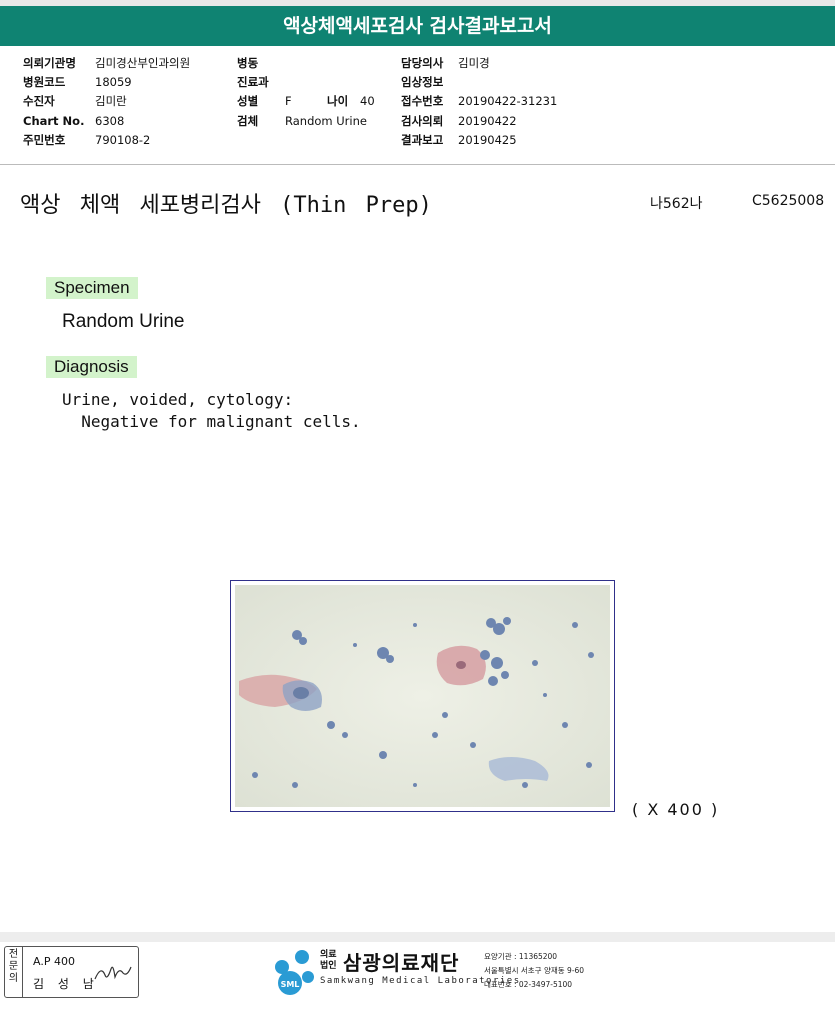 This screenshot has height=1011, width=835. What do you see at coordinates (39, 101) in the screenshot?
I see `label-patient: 수진자` at bounding box center [39, 101].